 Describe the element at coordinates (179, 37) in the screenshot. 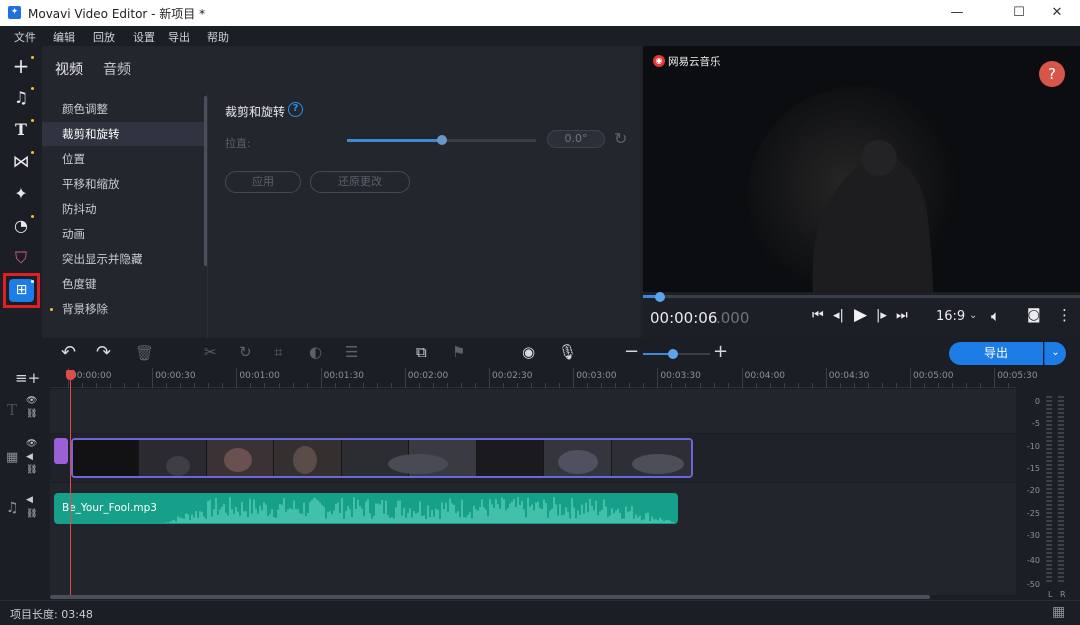

I see `menu-export: 导出` at that location.